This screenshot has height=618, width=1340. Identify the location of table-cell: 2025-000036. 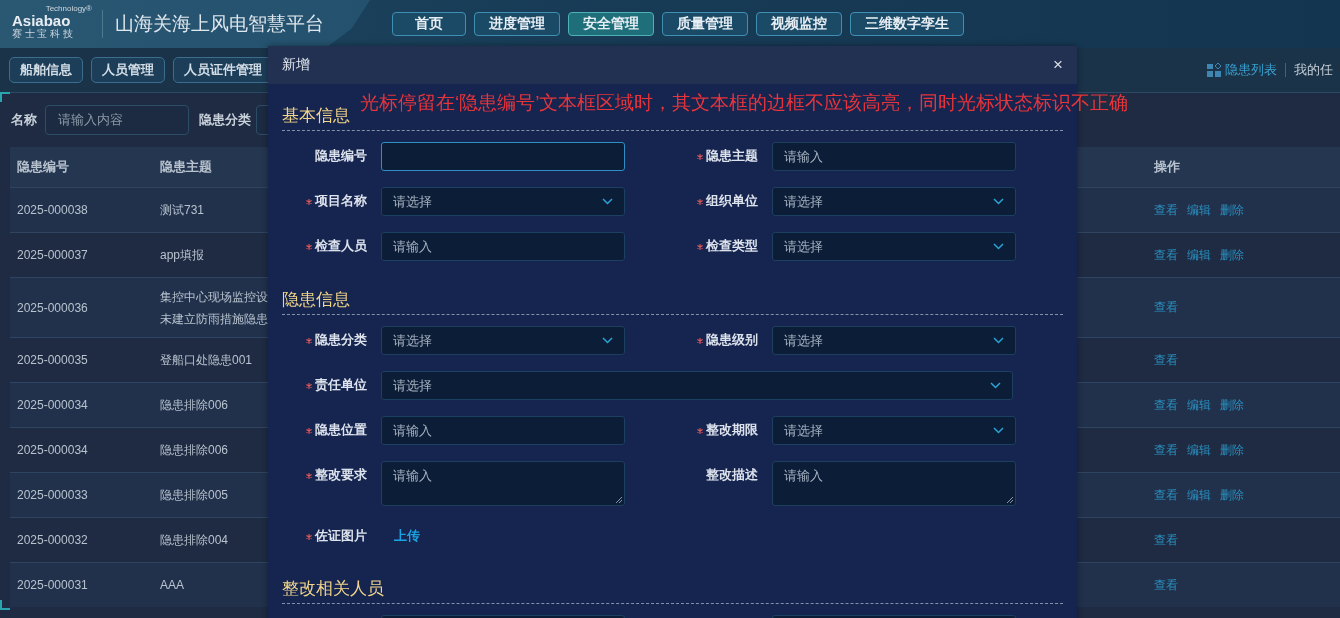
(81, 307).